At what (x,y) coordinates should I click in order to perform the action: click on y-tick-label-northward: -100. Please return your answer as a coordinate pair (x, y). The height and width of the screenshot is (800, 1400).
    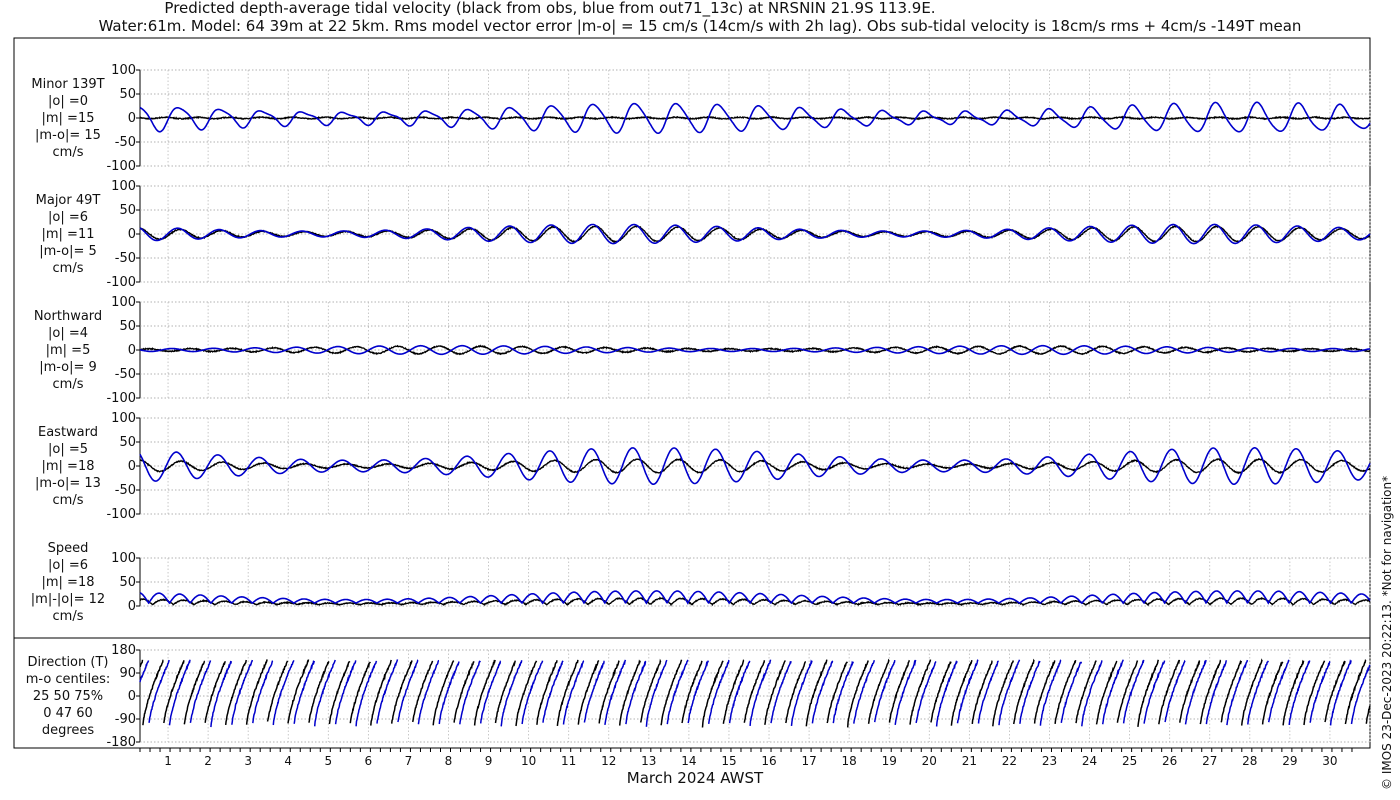
    Looking at the image, I should click on (121, 398).